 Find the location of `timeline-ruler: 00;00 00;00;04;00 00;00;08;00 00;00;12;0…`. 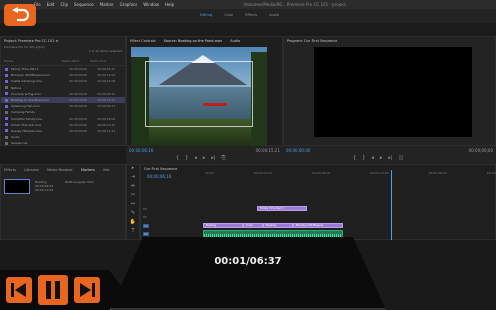

timeline-ruler: 00;00 00;00;04;00 00;00;08;00 00;00;12;0… is located at coordinates (349, 175).